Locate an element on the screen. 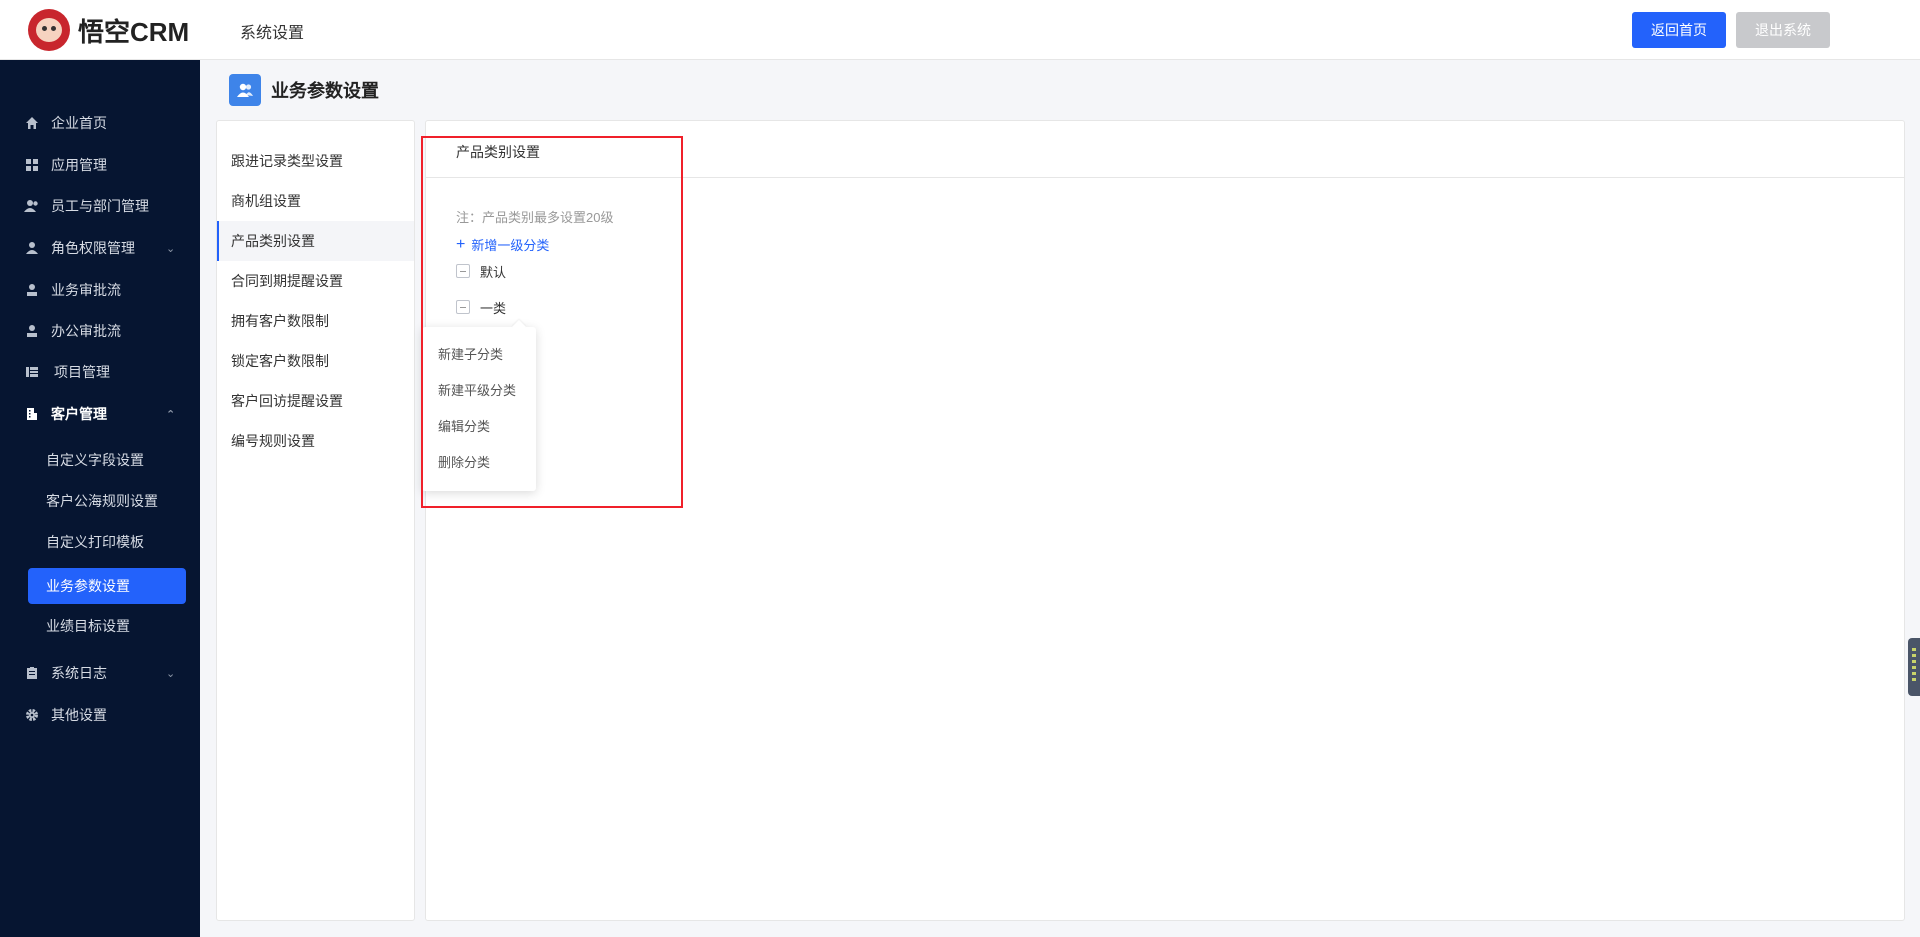 The image size is (1920, 937). menu-item-numbering-rules: 编号规则设置 is located at coordinates (315, 441).